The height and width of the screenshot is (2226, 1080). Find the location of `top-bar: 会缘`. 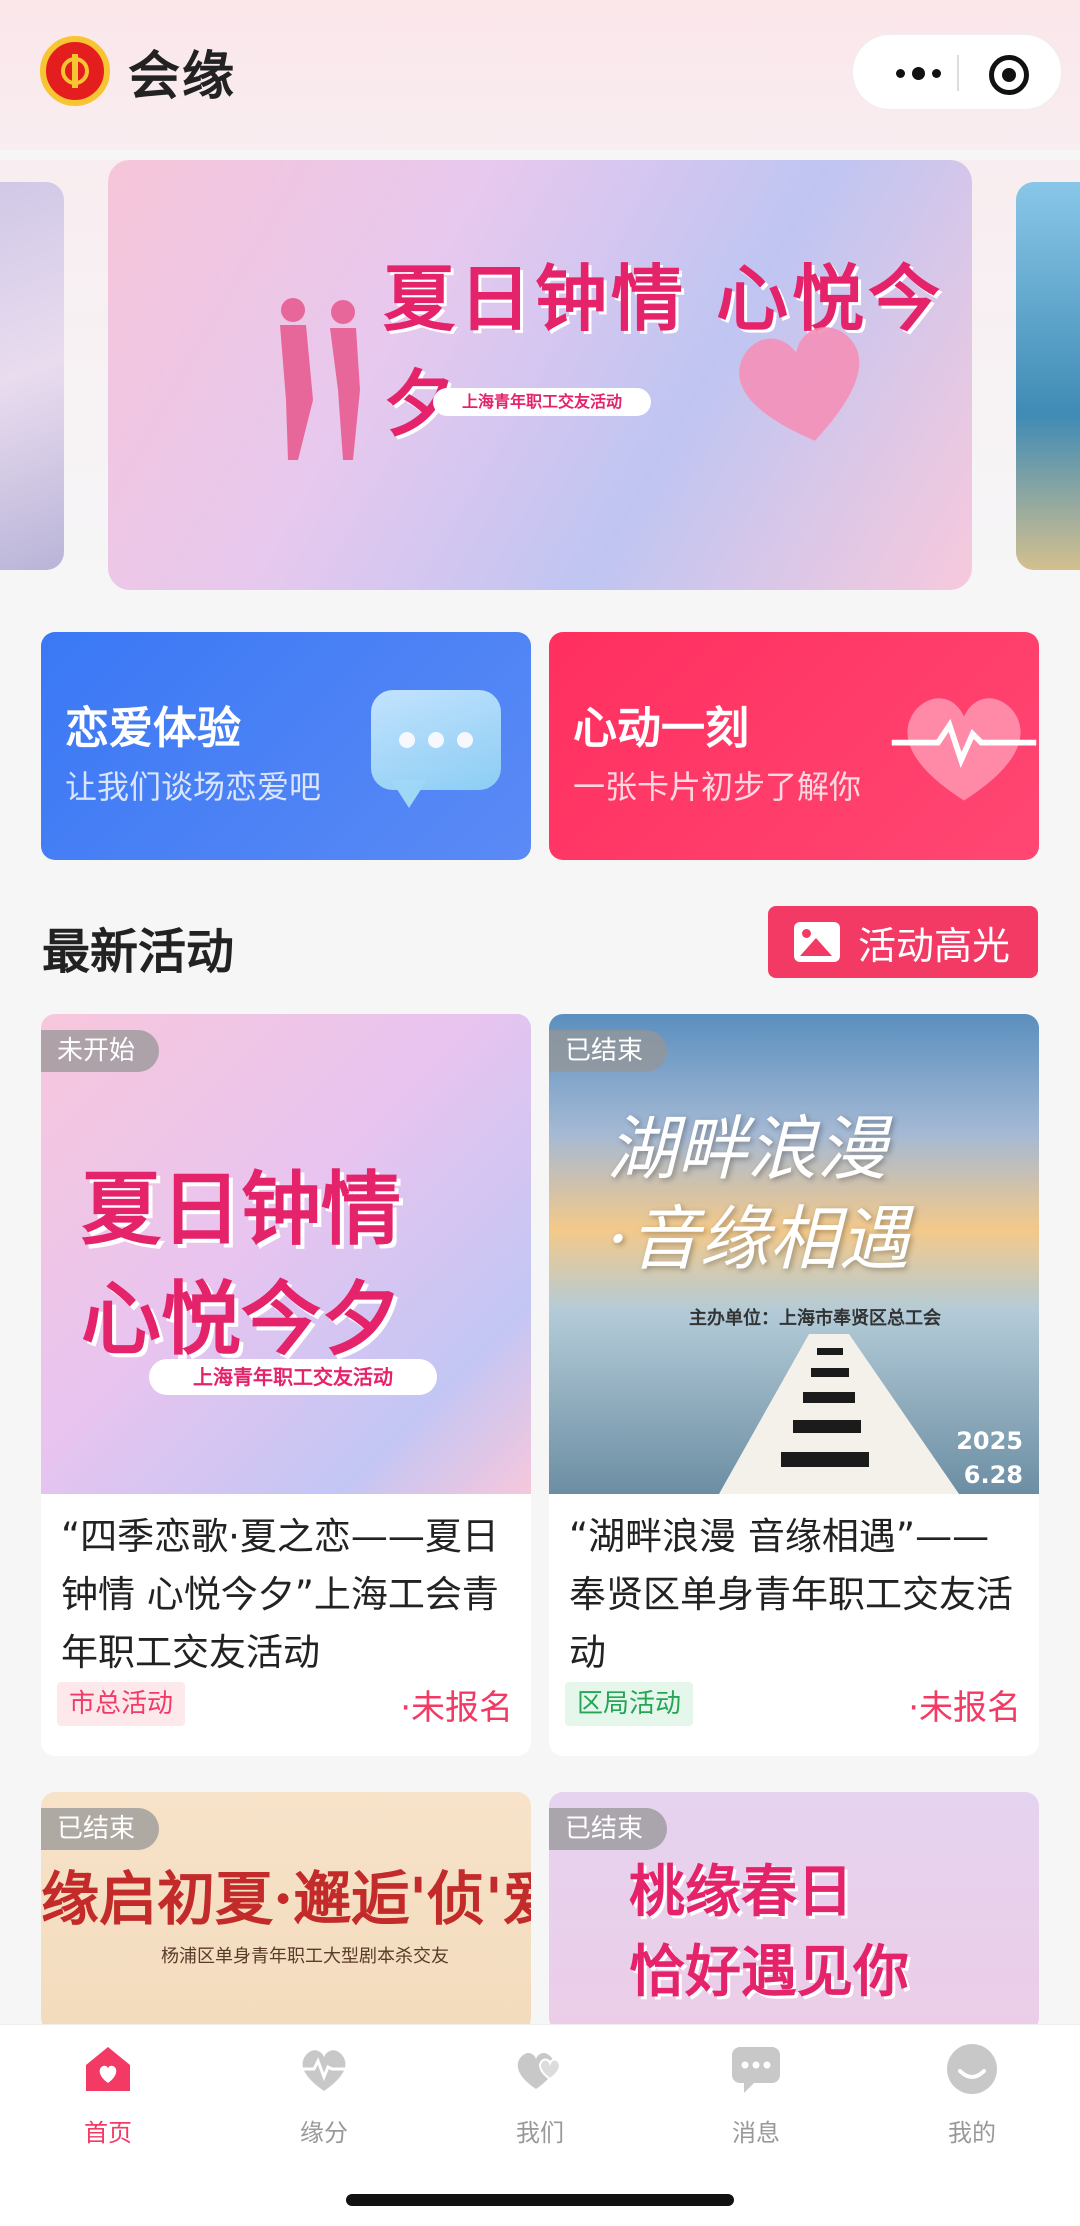

top-bar: 会缘 is located at coordinates (540, 75).